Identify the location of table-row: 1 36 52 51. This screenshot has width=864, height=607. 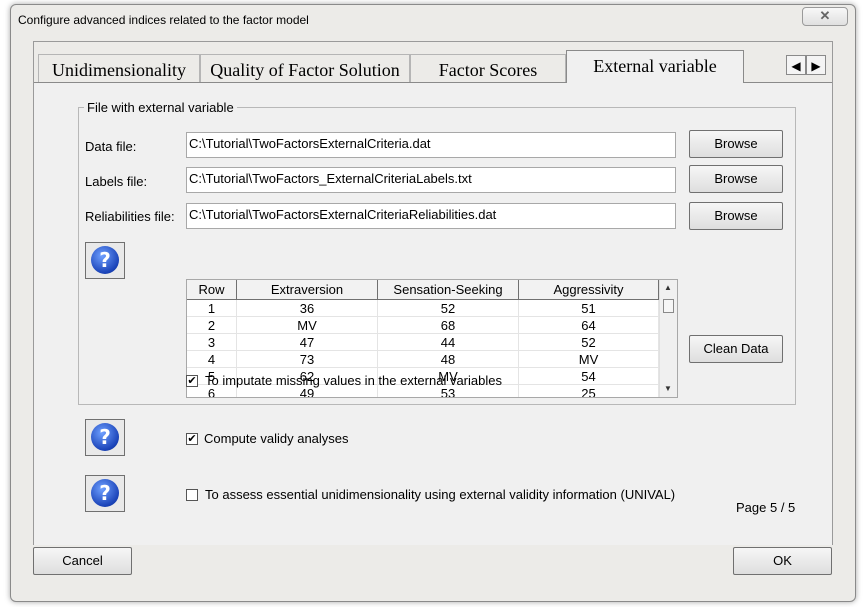
(423, 308).